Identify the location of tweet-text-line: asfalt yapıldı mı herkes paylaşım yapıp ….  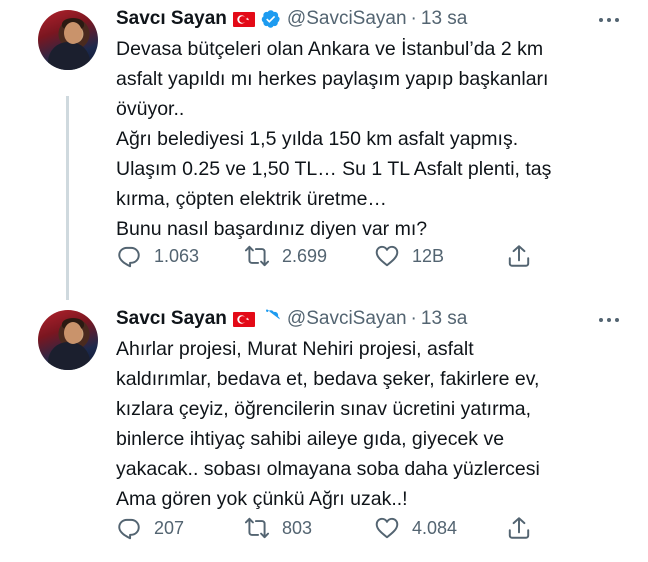
(332, 79).